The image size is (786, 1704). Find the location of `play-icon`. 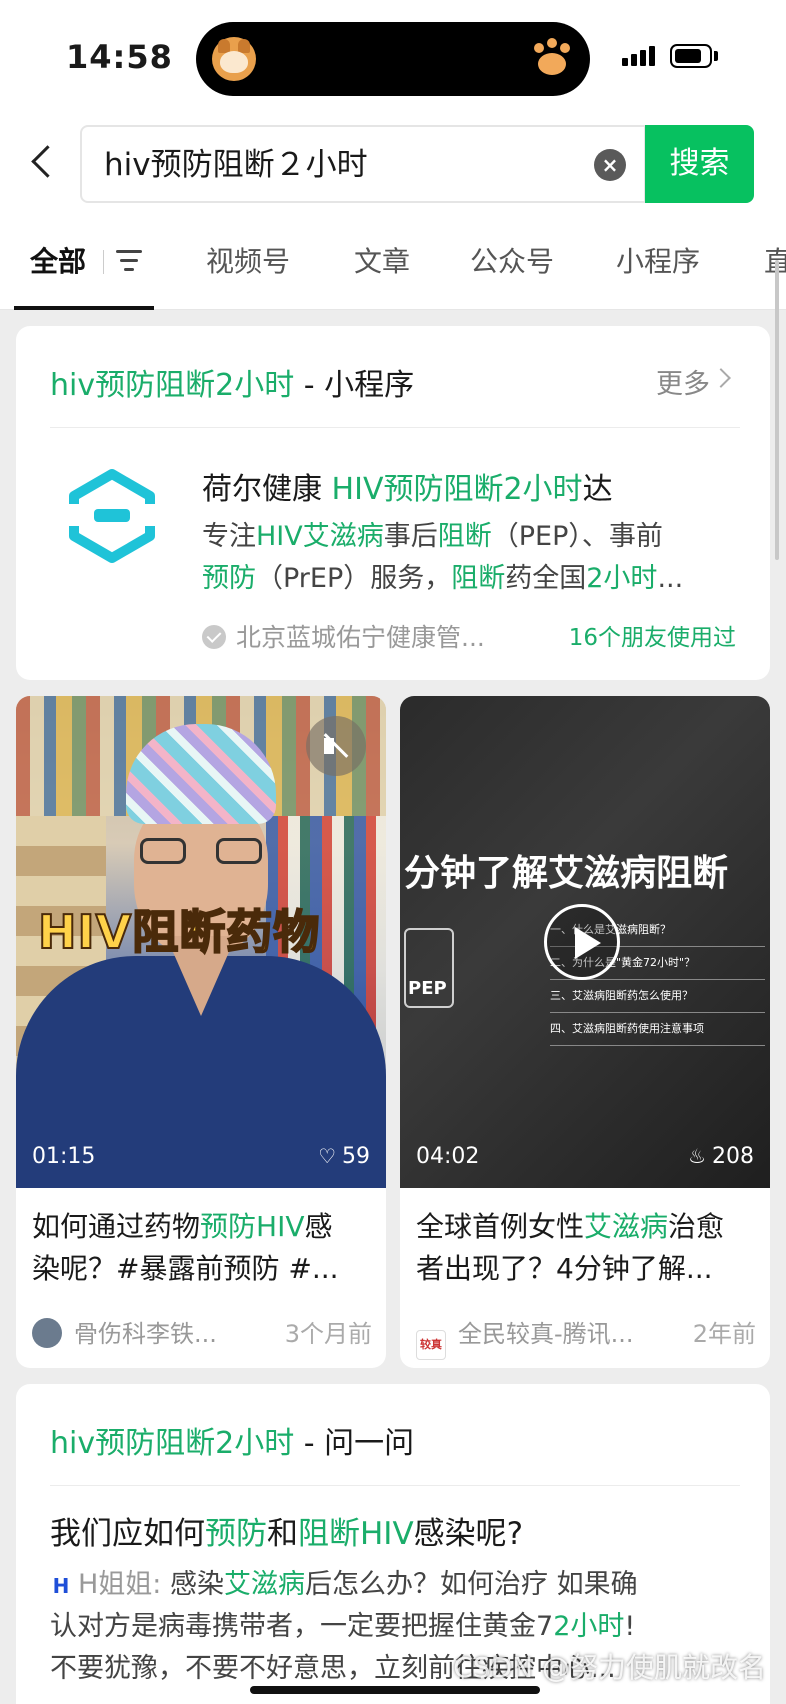

play-icon is located at coordinates (582, 942).